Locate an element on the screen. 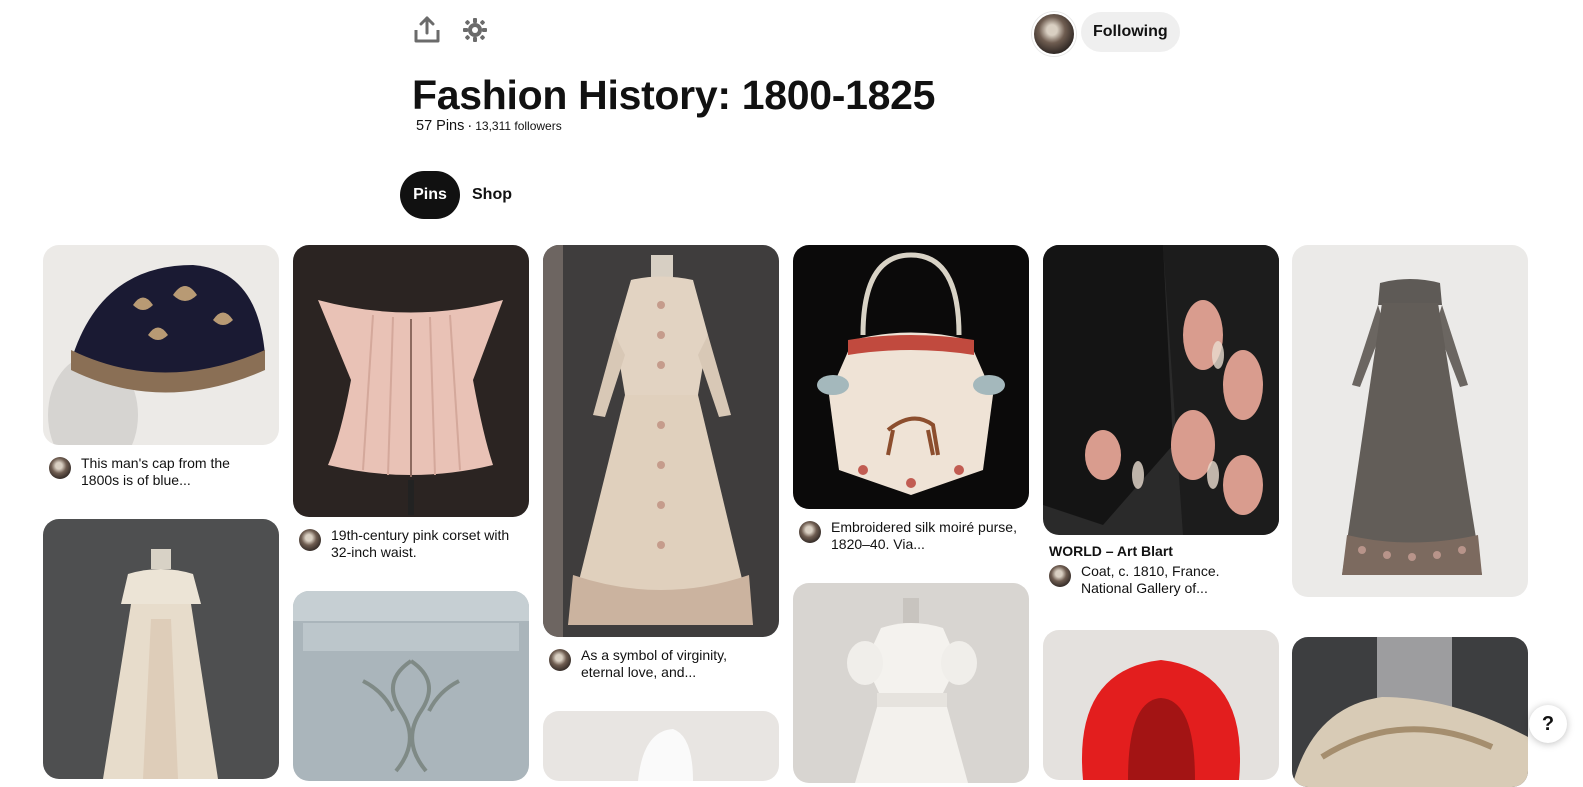 This screenshot has height=787, width=1583. pin-card-white-garment is located at coordinates (661, 746).